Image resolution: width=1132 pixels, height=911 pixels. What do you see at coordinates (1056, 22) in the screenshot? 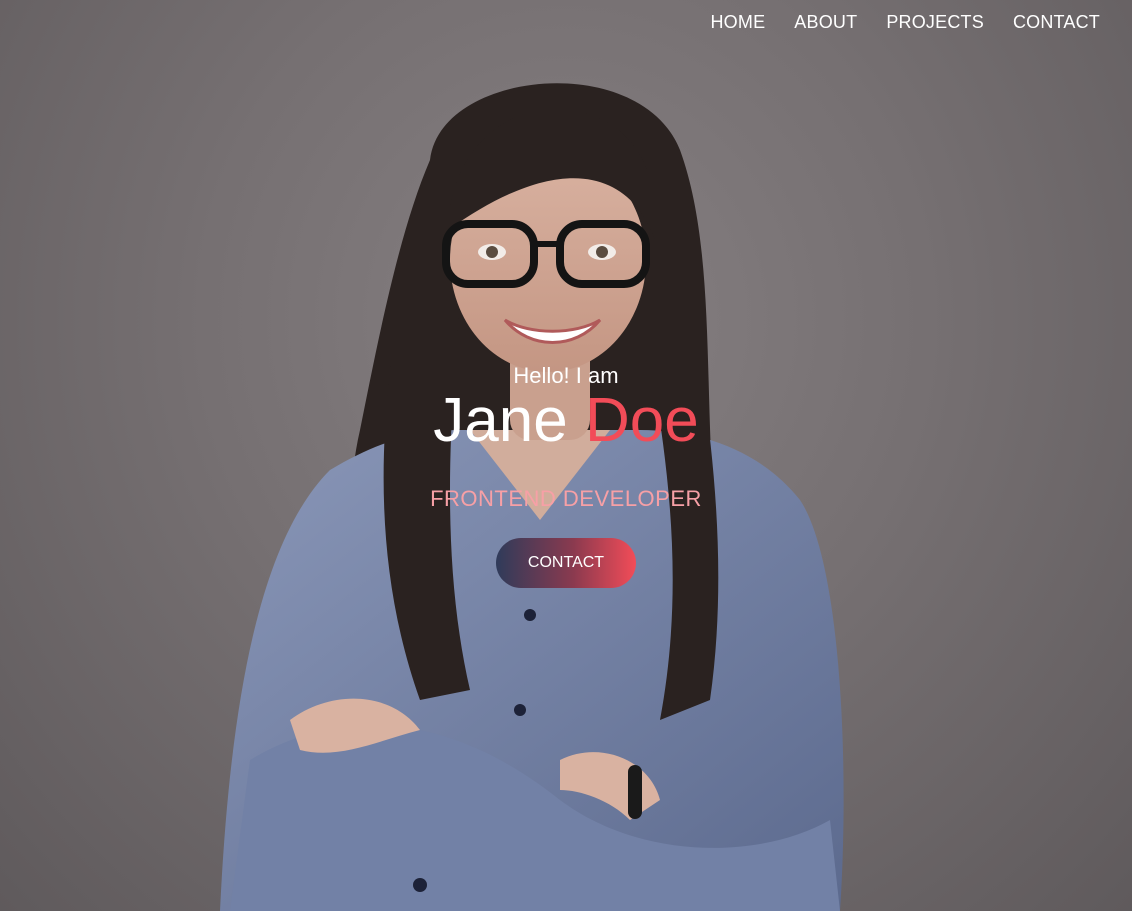
I see `nav-link-contact: CONTACT` at bounding box center [1056, 22].